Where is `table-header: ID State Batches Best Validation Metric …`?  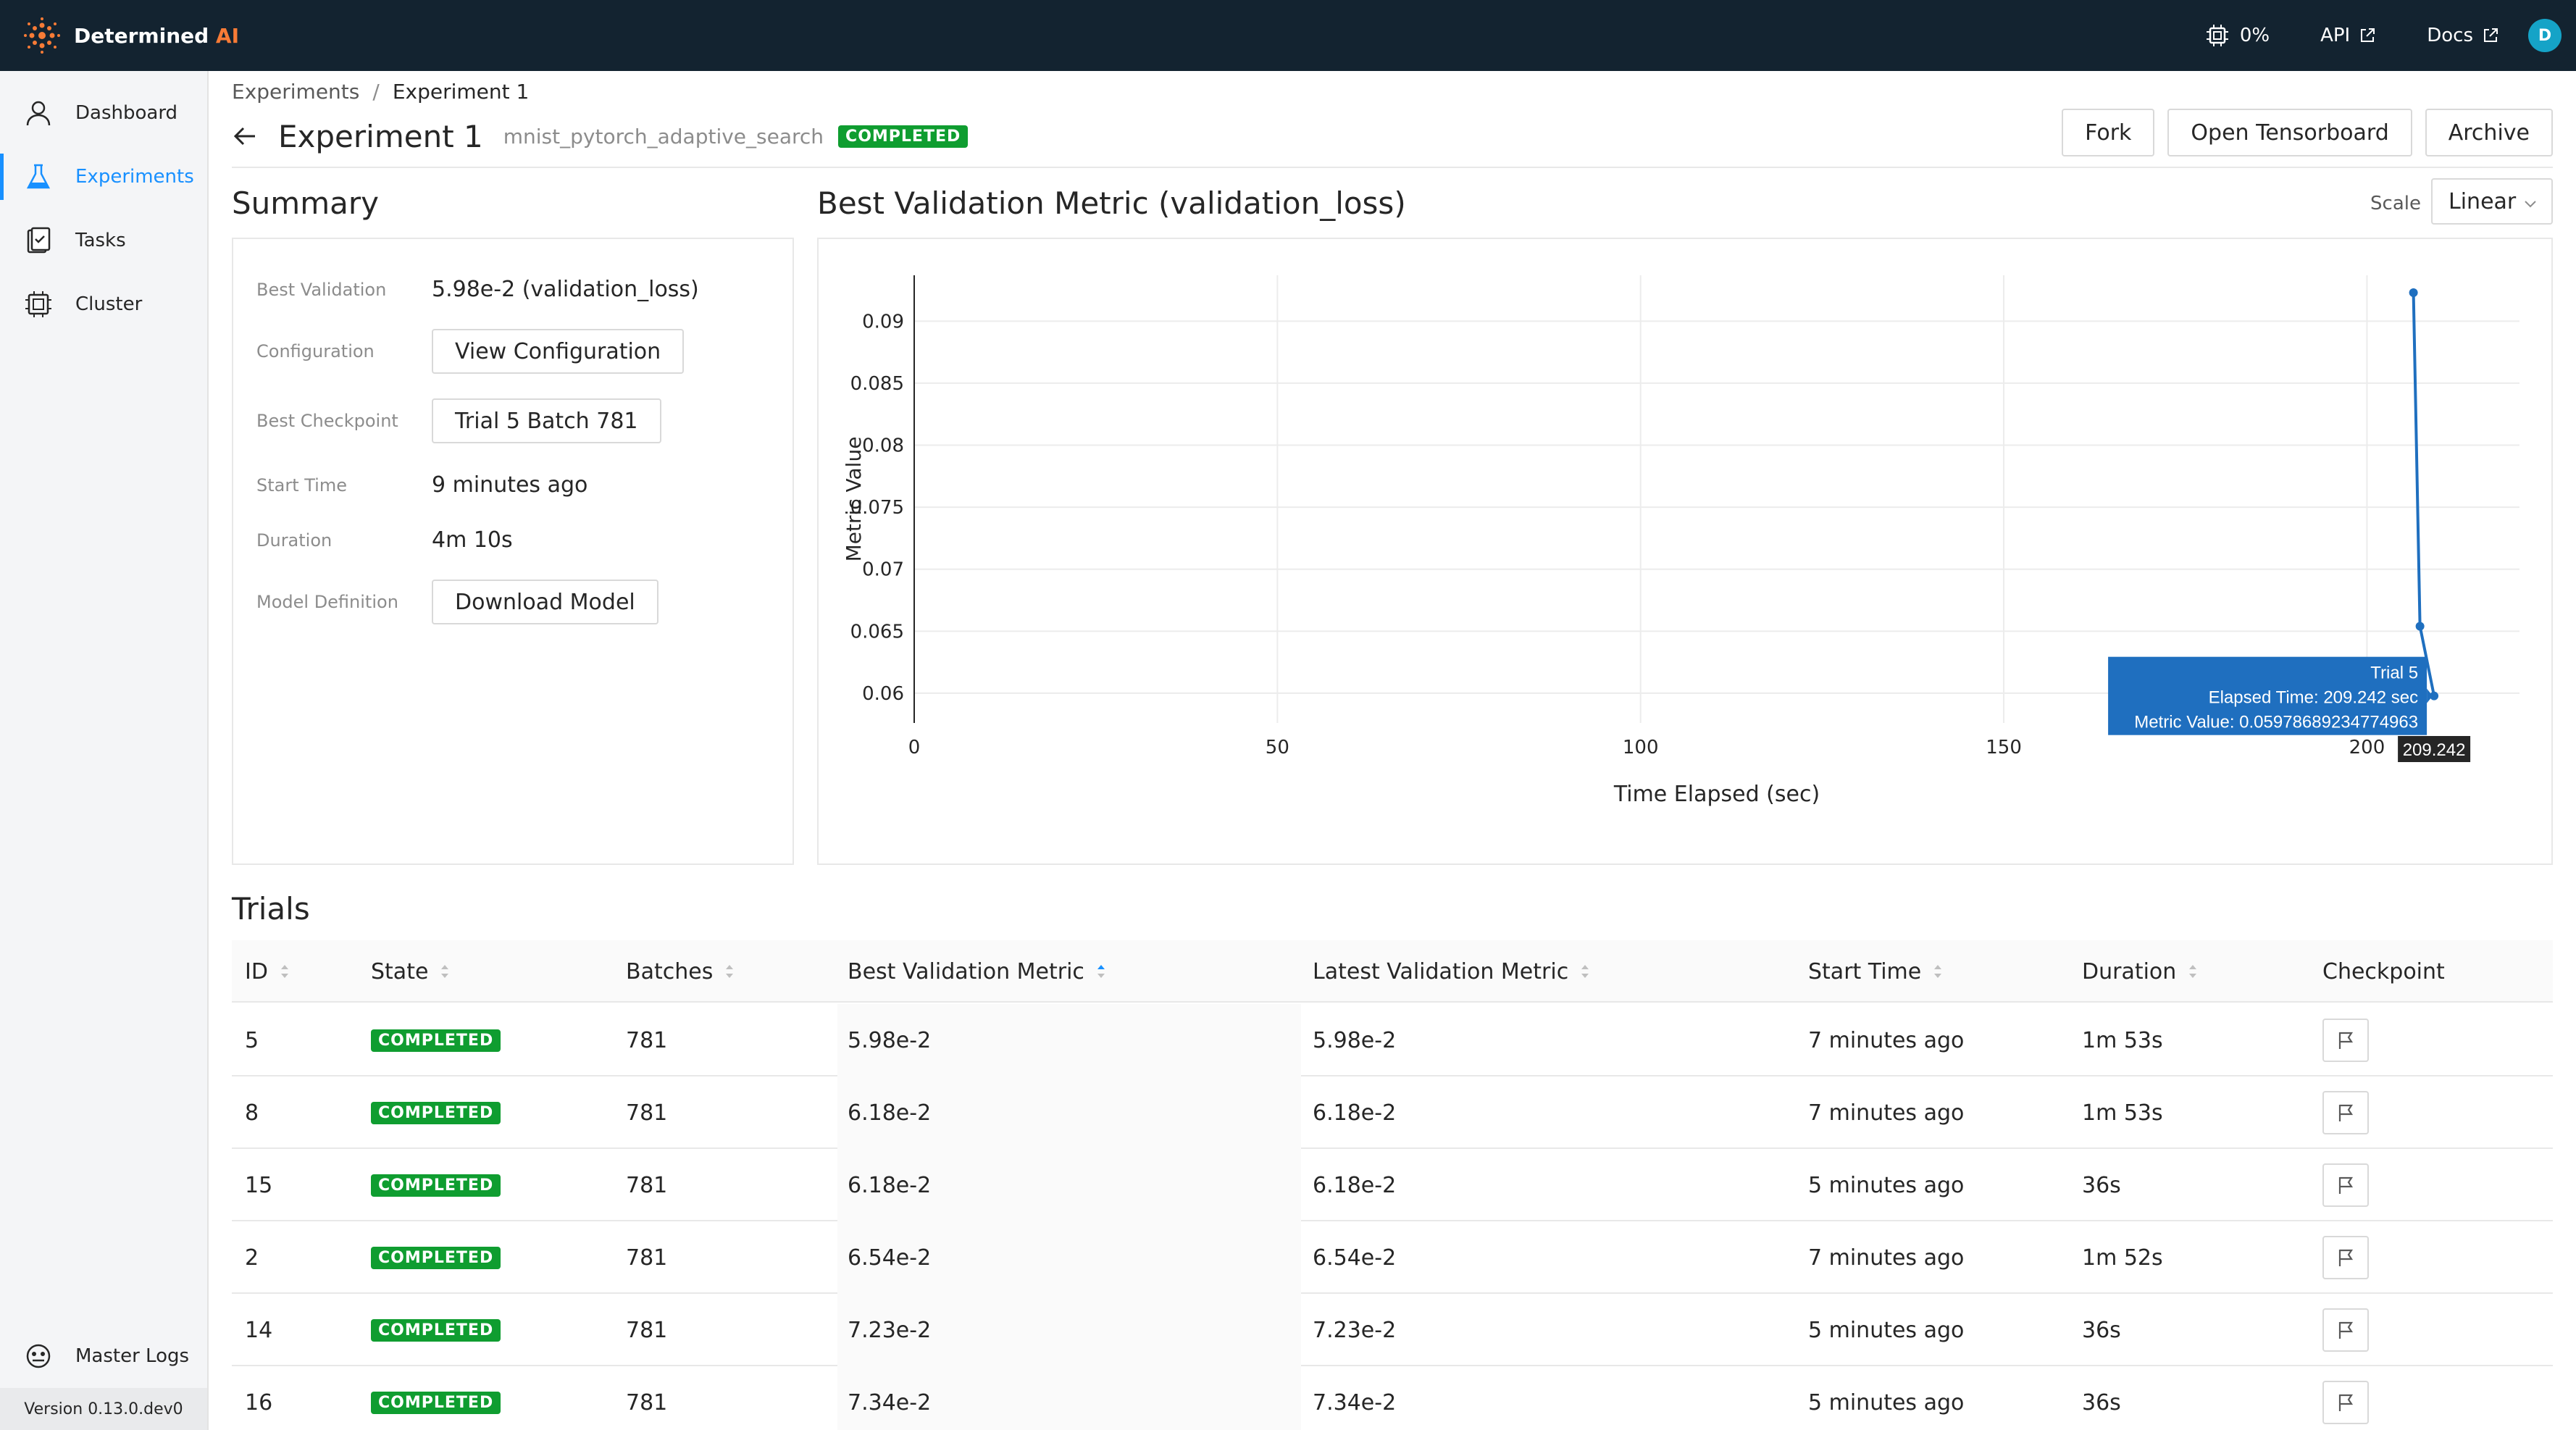 table-header: ID State Batches Best Validation Metric … is located at coordinates (1392, 971).